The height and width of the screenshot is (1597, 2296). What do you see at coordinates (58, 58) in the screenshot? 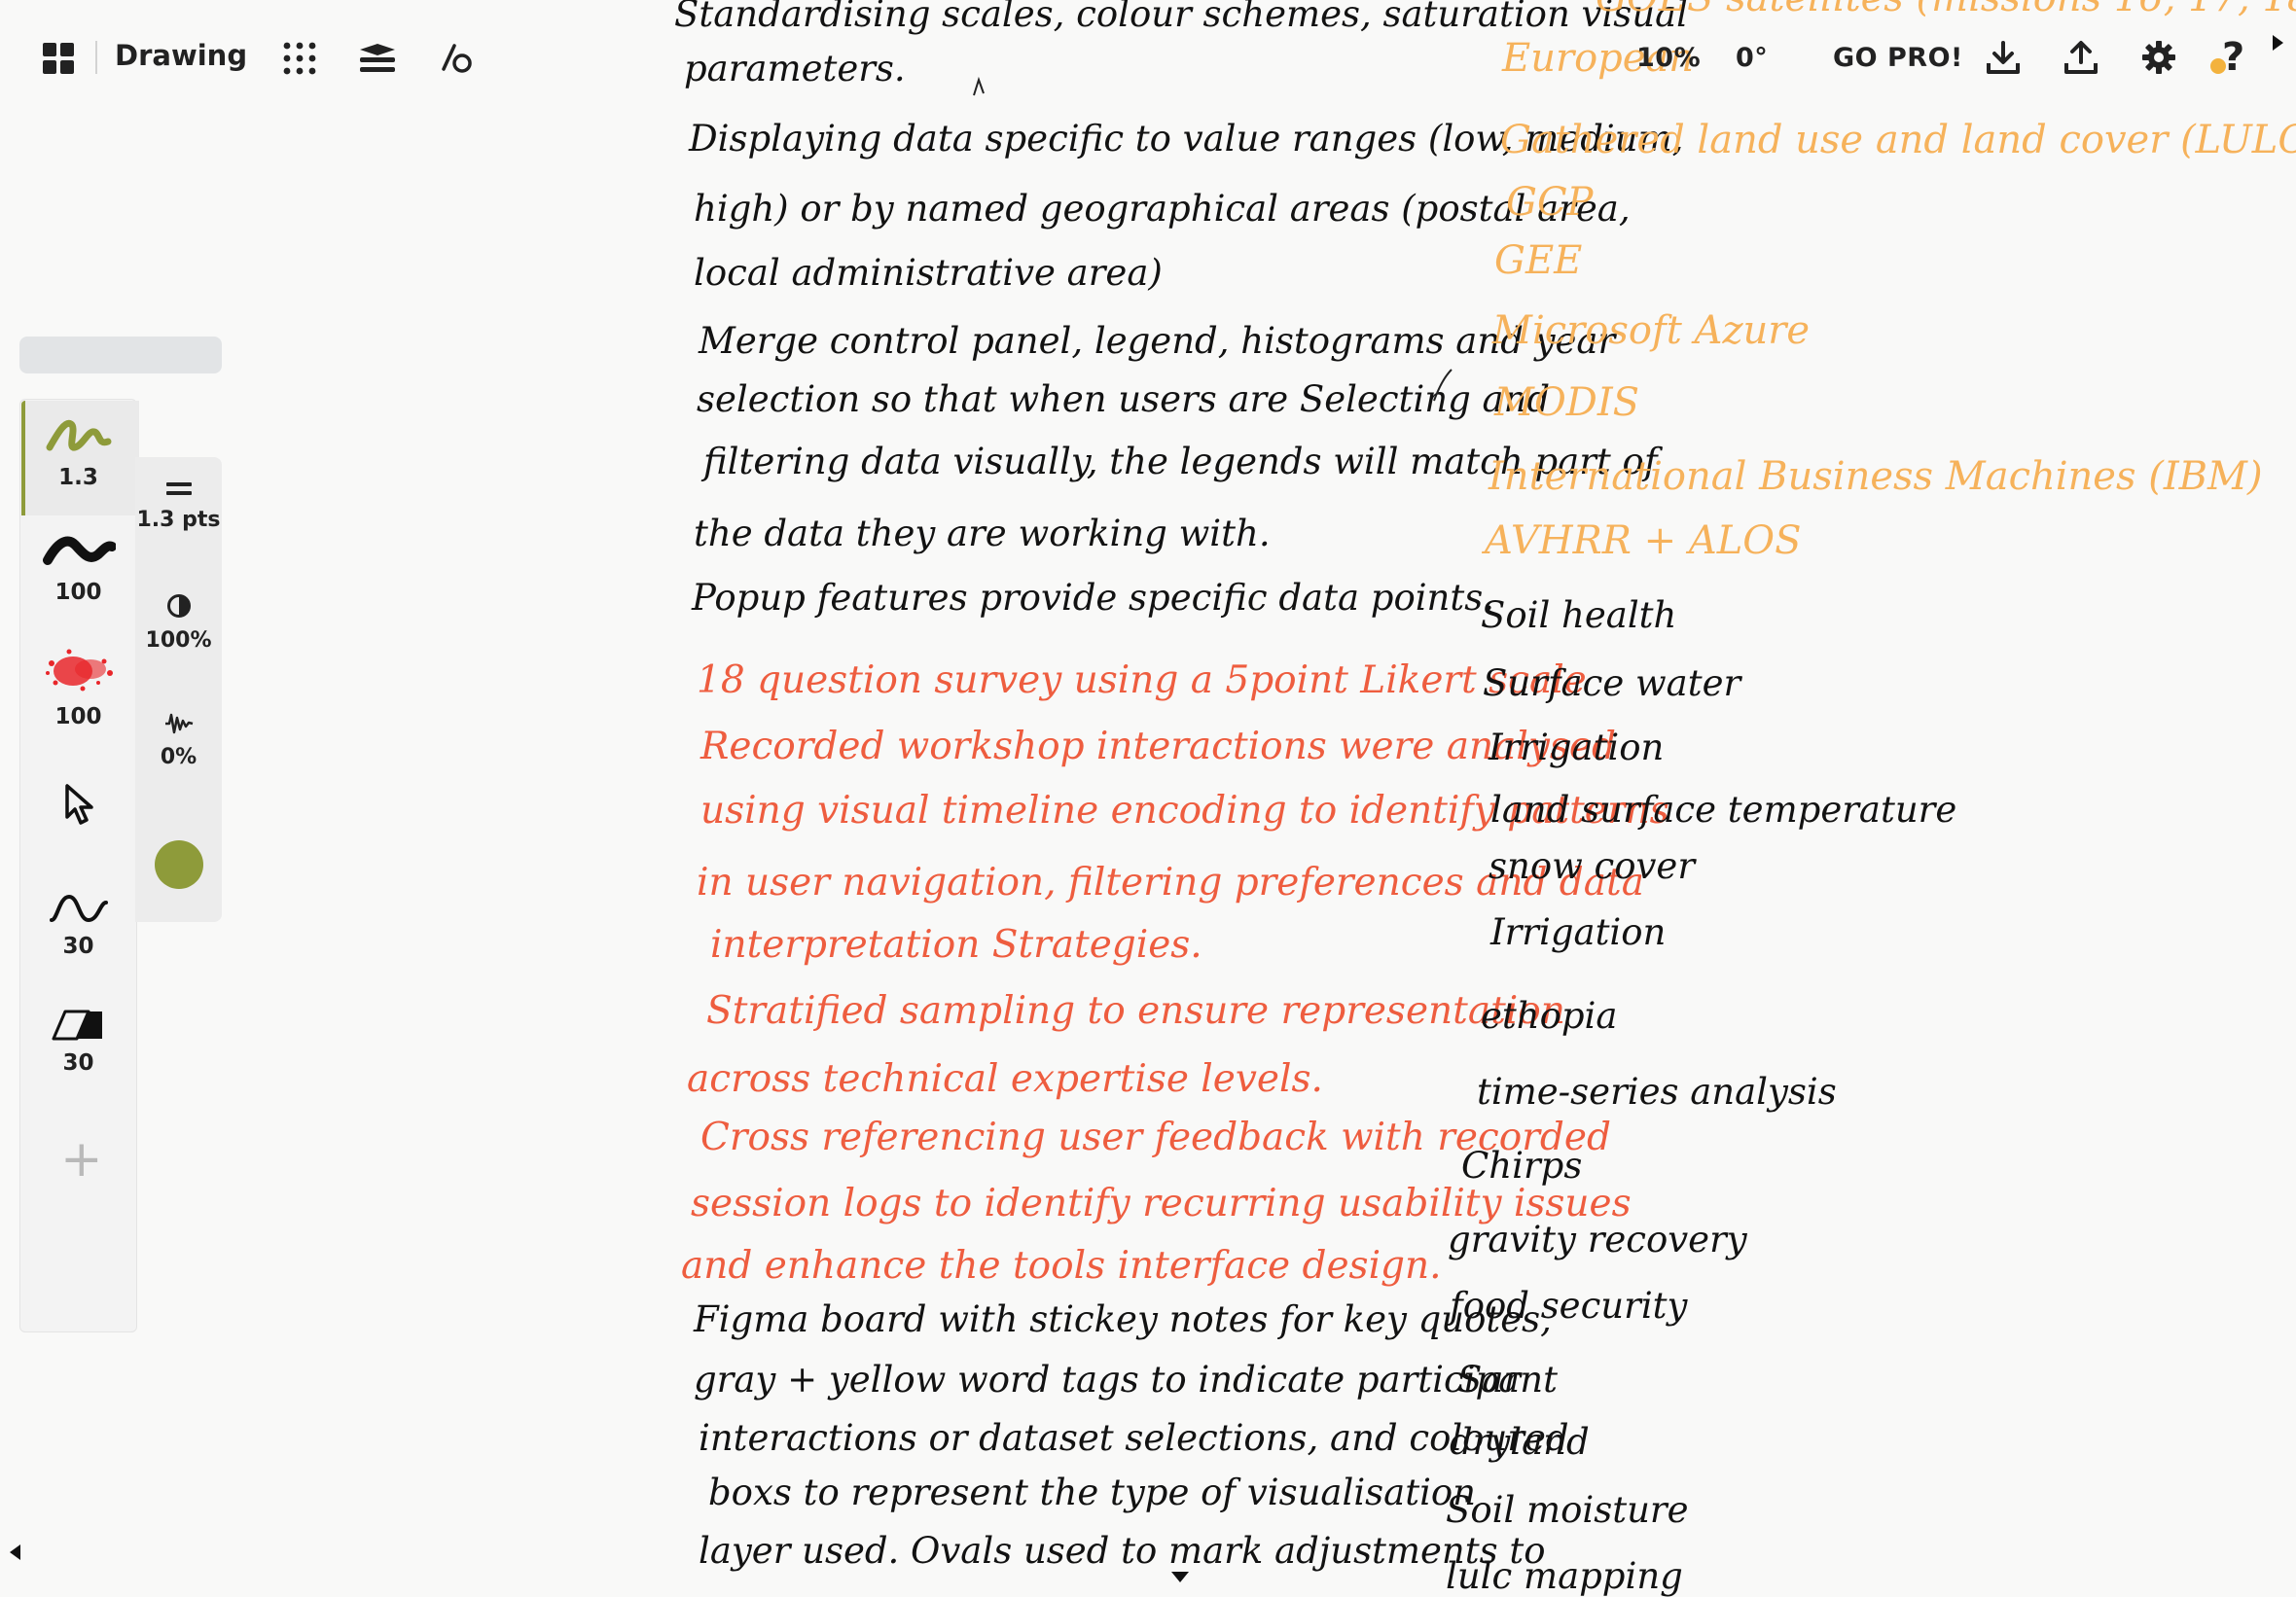
I see `apps-grid-icon` at bounding box center [58, 58].